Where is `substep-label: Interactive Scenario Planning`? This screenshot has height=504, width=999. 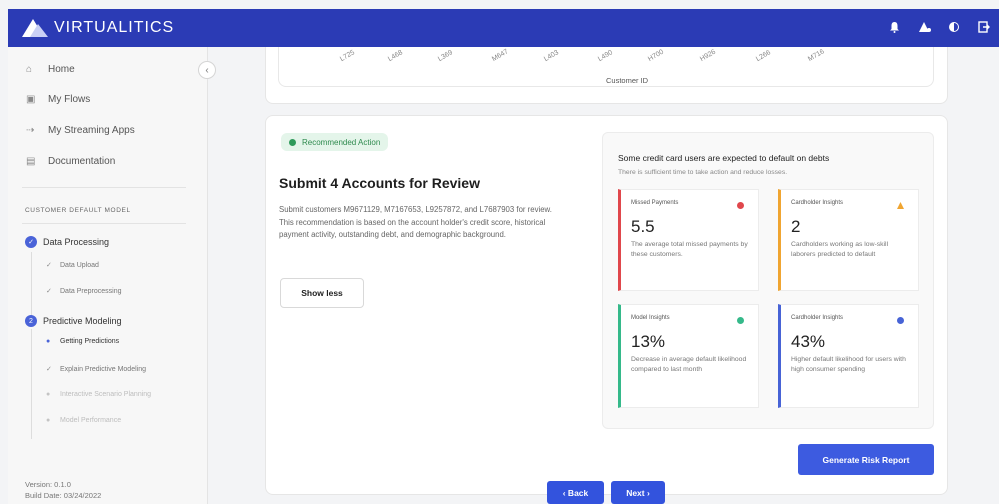 substep-label: Interactive Scenario Planning is located at coordinates (106, 394).